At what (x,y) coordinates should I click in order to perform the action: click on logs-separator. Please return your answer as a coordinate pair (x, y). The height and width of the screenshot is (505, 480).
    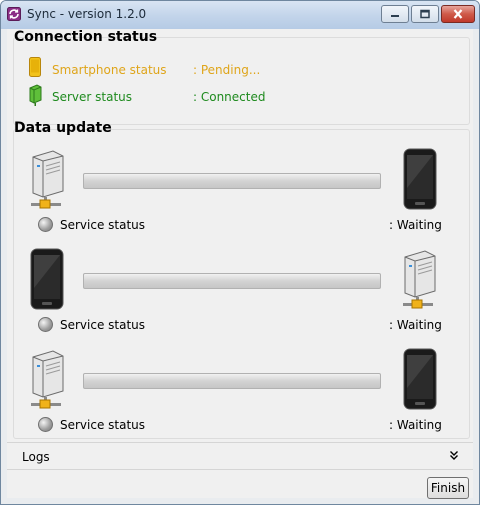
    Looking at the image, I should click on (240, 442).